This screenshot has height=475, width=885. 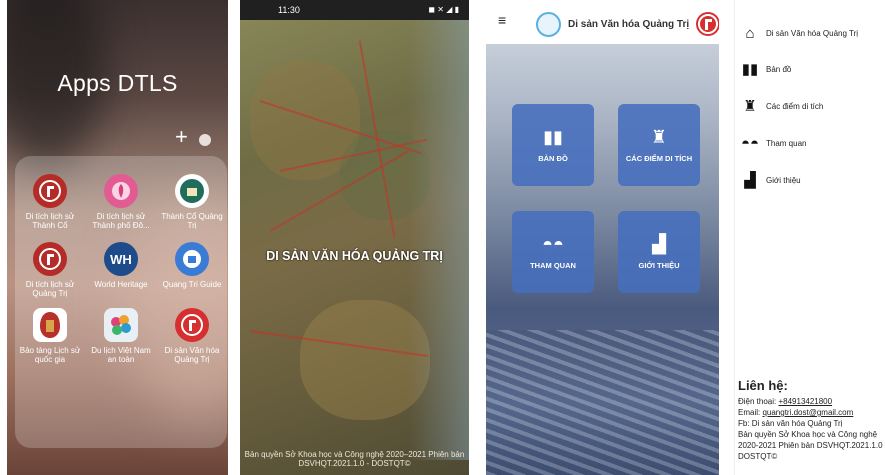 I want to click on phone-label: Điện thoại:, so click(x=758, y=401).